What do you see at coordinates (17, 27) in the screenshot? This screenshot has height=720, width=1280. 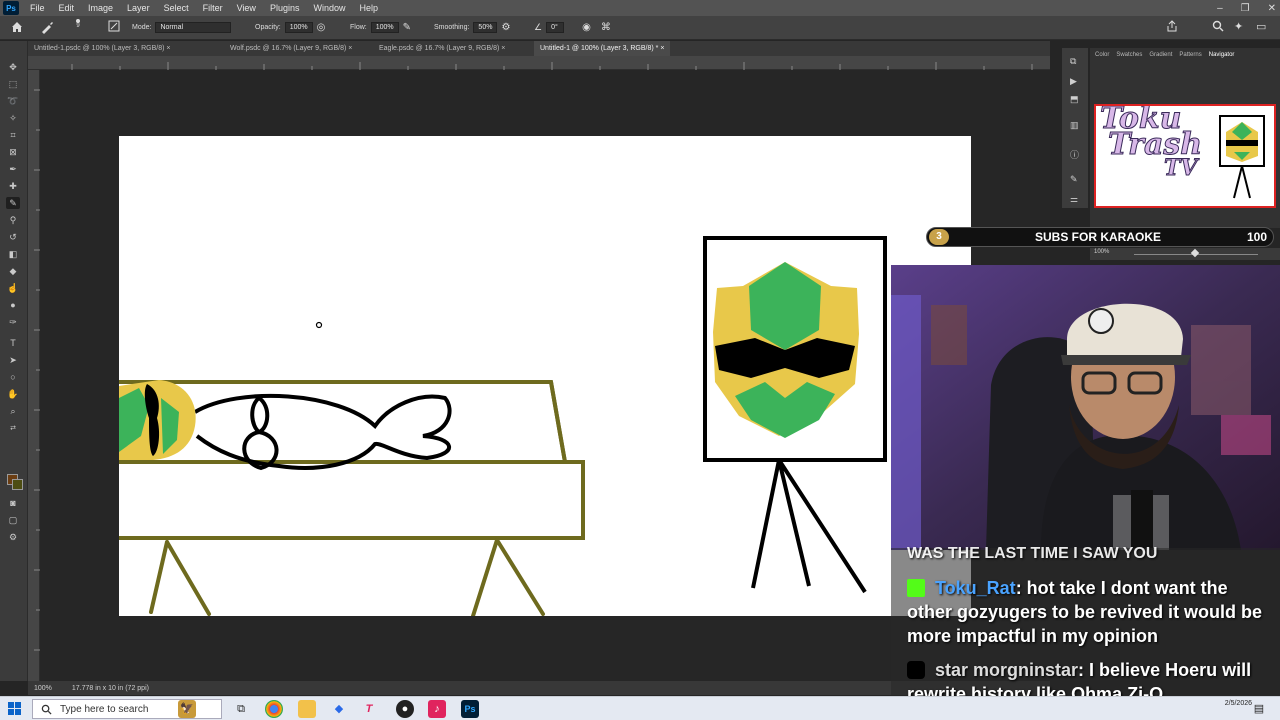 I see `home-icon` at bounding box center [17, 27].